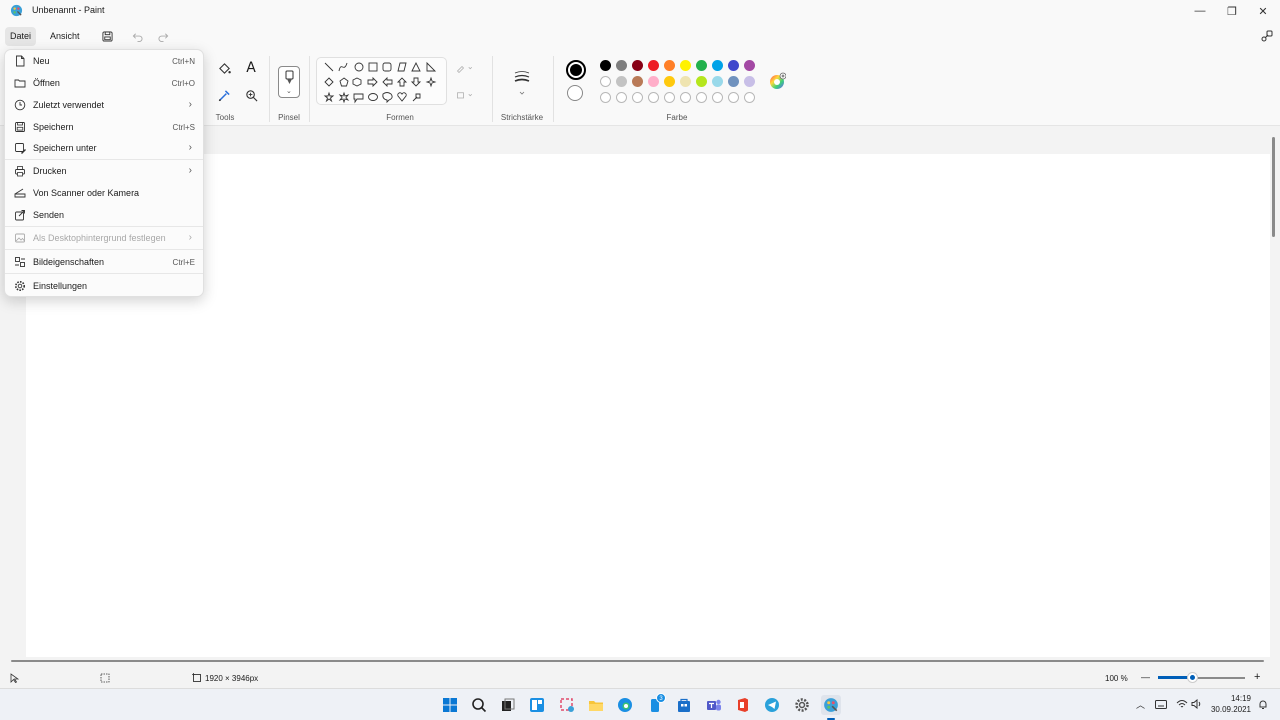 This screenshot has height=720, width=1280. Describe the element at coordinates (289, 82) in the screenshot. I see `brush-selector: ⌄` at that location.